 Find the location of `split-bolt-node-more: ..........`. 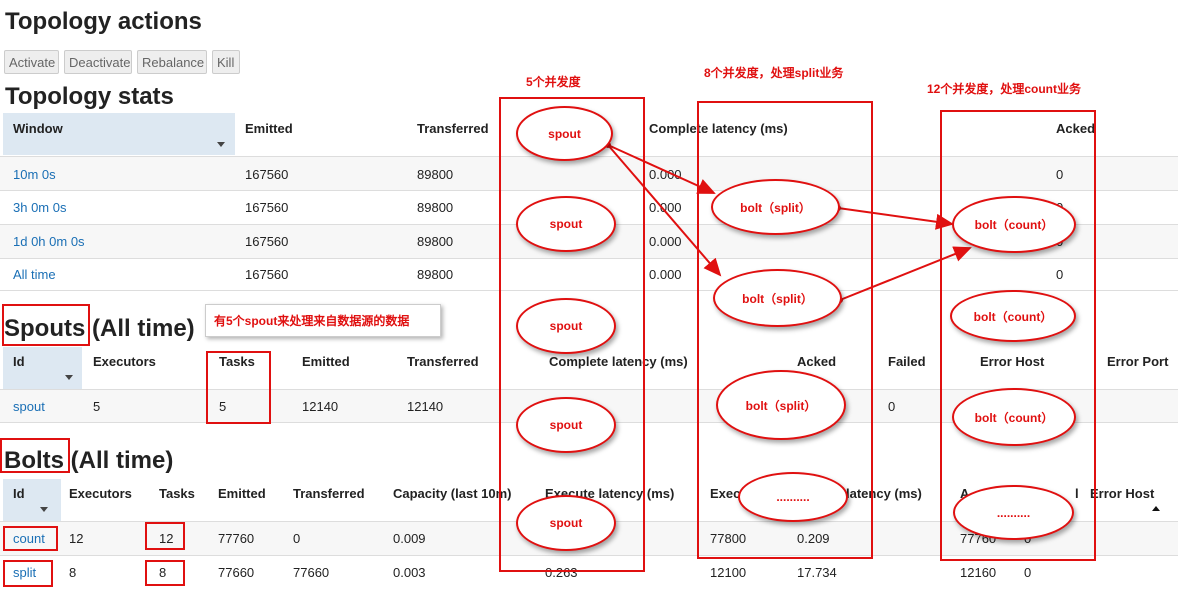

split-bolt-node-more: .......... is located at coordinates (793, 497).